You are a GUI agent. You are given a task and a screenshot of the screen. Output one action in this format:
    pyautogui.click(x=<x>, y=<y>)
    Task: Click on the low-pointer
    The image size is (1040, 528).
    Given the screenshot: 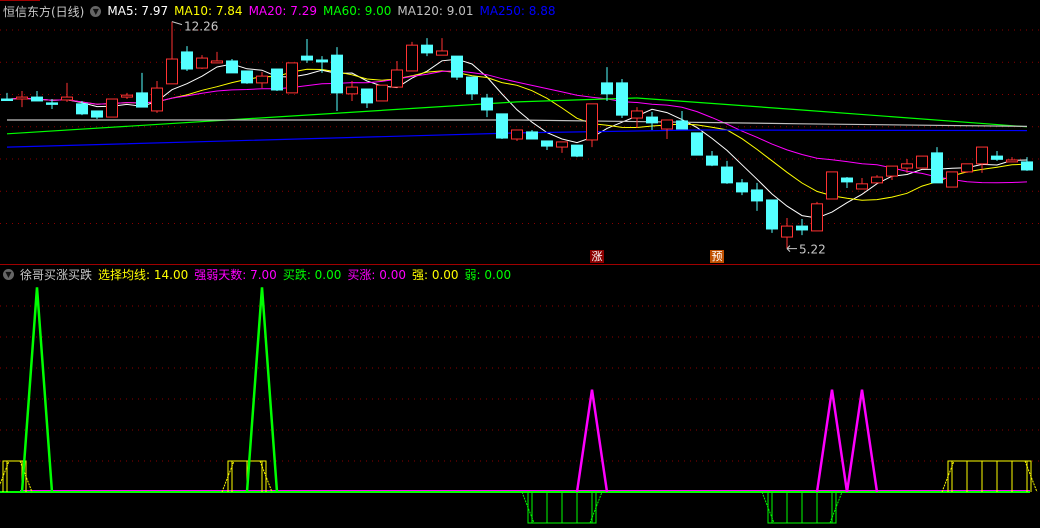 What is the action you would take?
    pyautogui.click(x=791, y=249)
    